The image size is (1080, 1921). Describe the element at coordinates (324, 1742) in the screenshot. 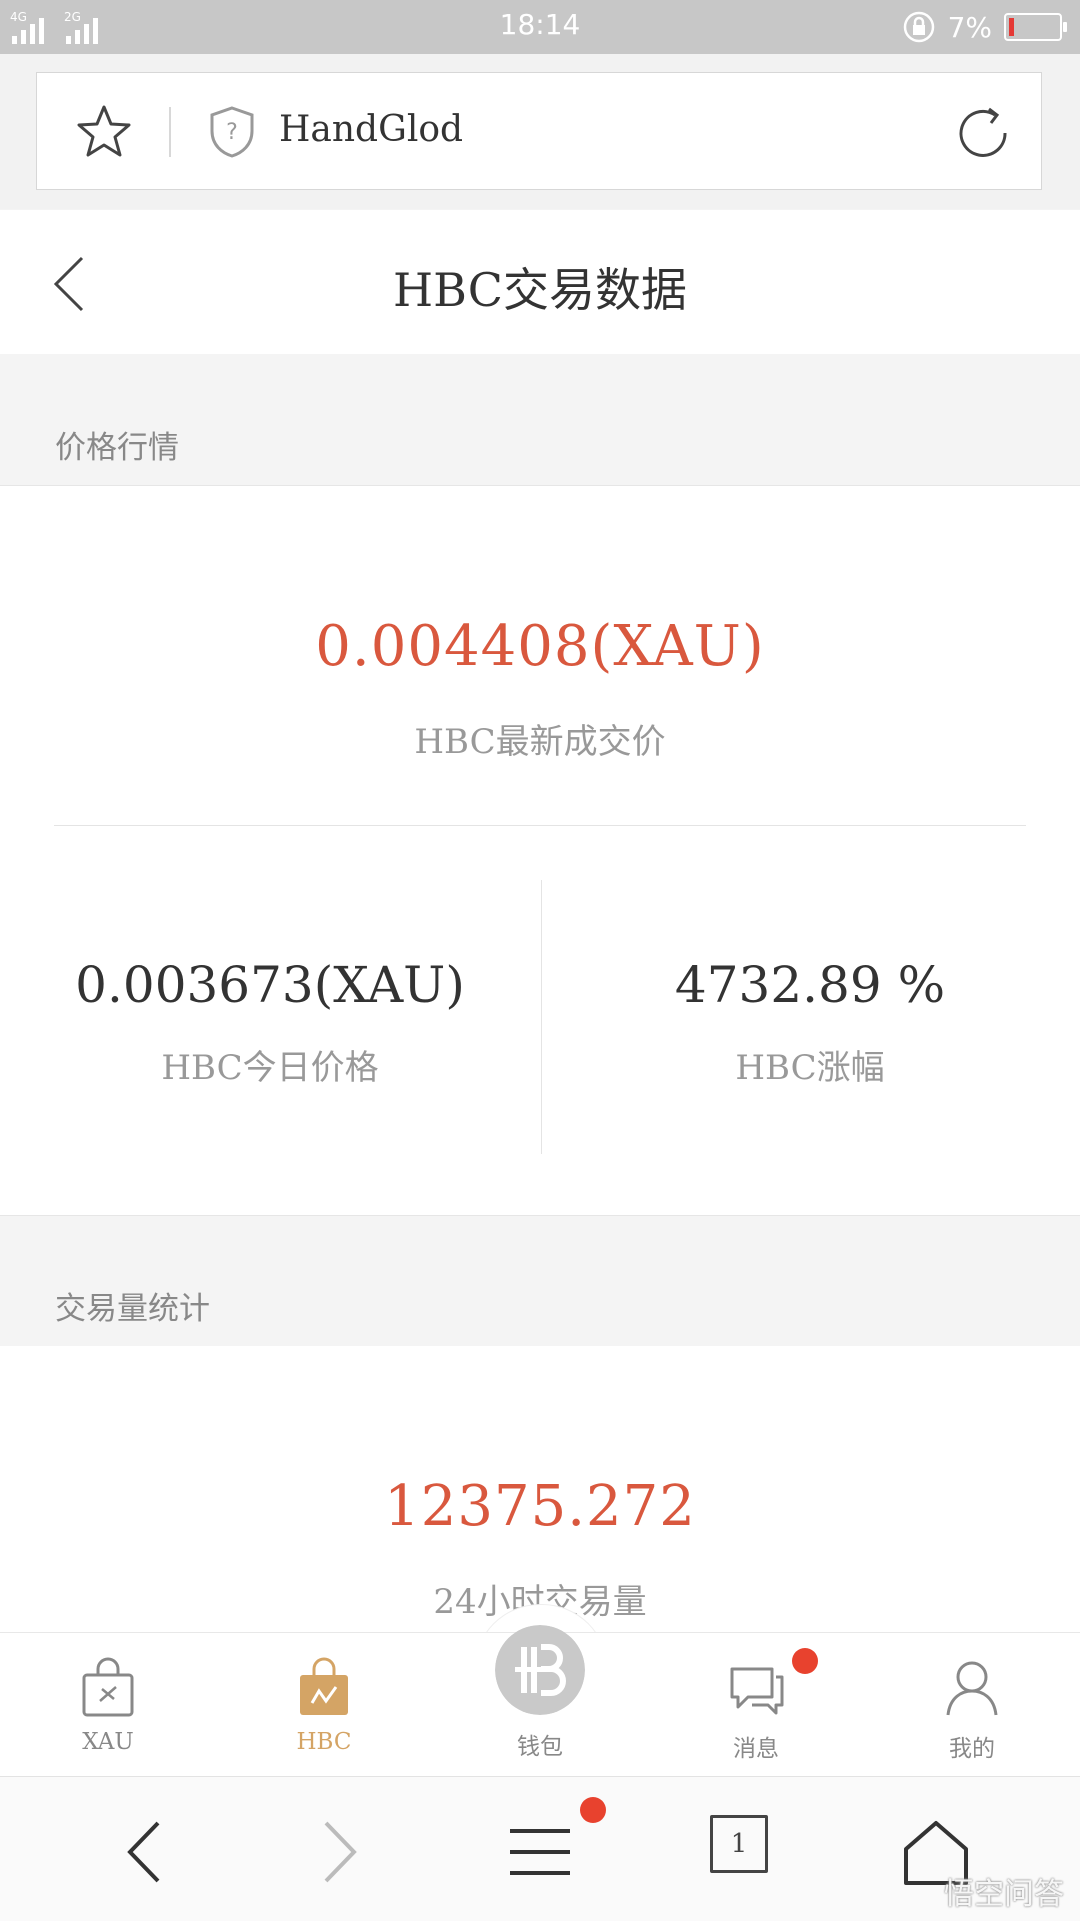

I see `tab-label: HBC` at that location.